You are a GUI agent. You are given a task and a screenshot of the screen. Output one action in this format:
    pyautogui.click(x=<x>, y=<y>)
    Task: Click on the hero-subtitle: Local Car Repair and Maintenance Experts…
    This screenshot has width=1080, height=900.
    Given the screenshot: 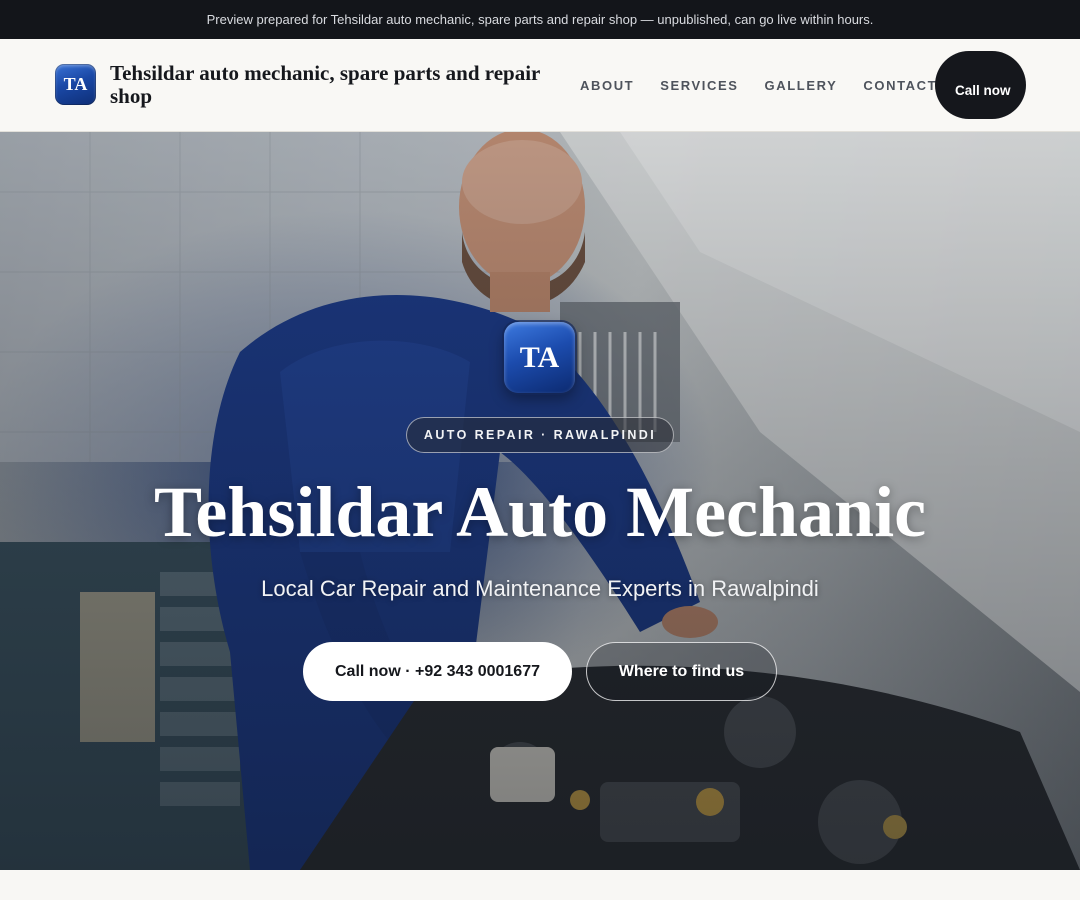 What is the action you would take?
    pyautogui.click(x=540, y=588)
    